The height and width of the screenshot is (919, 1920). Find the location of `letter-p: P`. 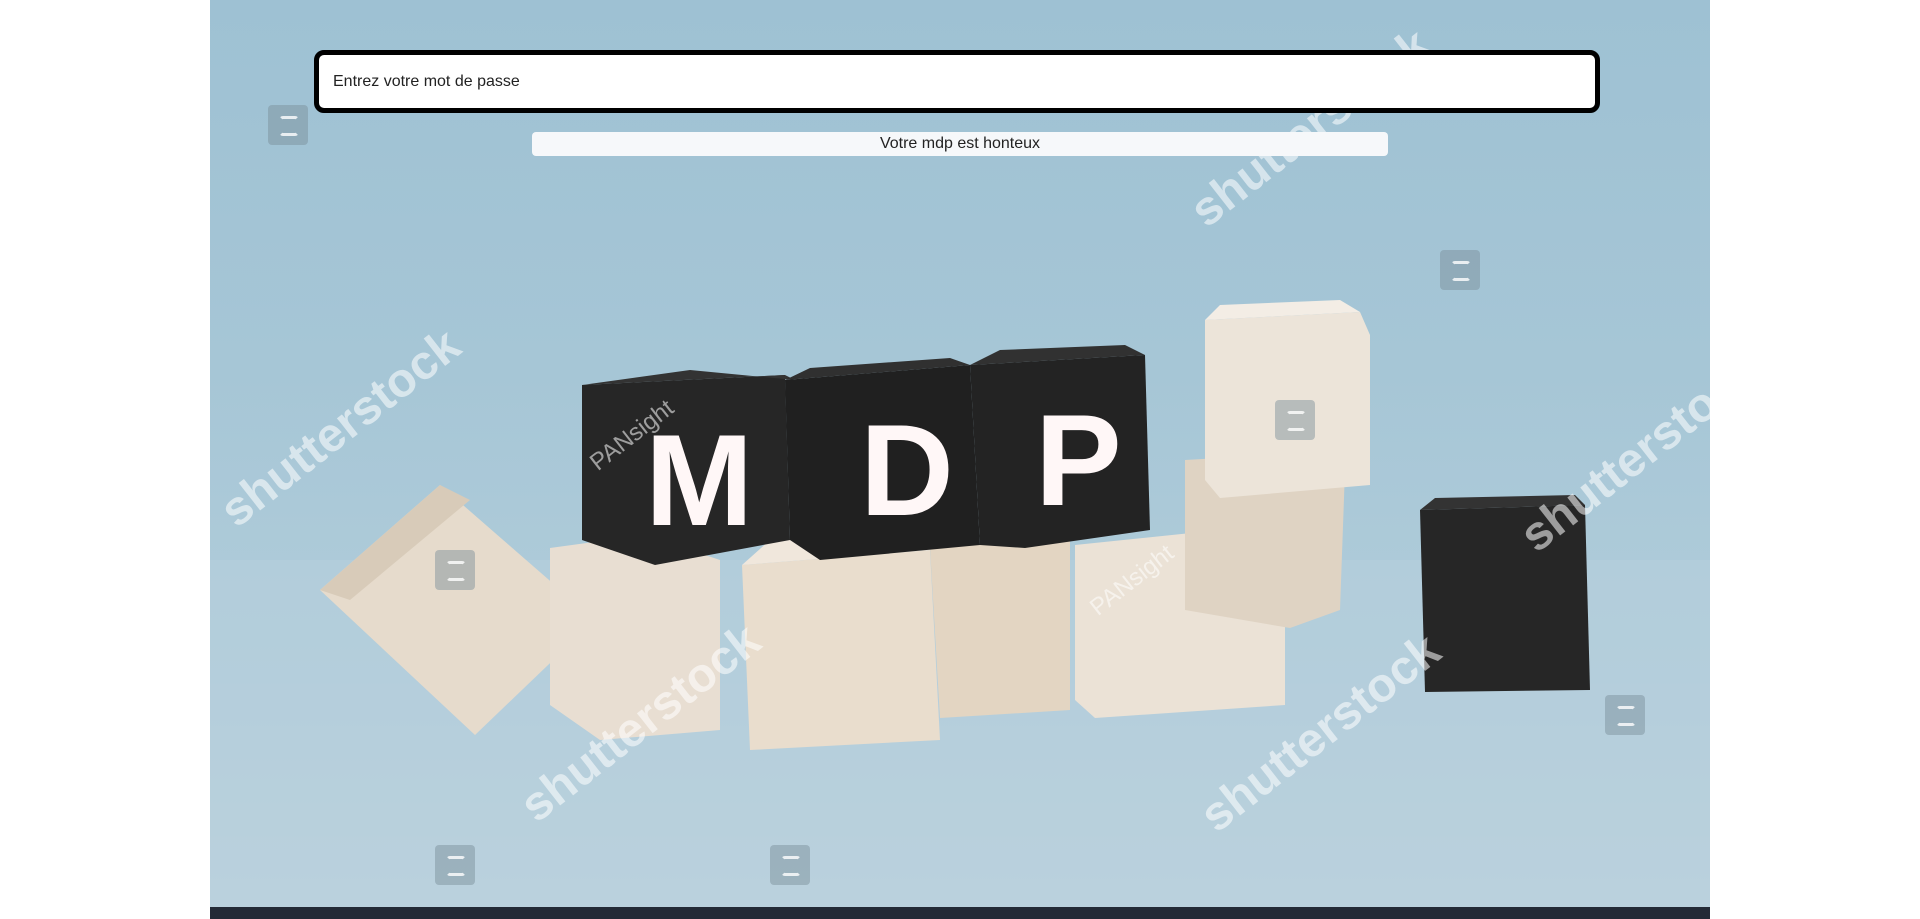

letter-p: P is located at coordinates (1078, 460).